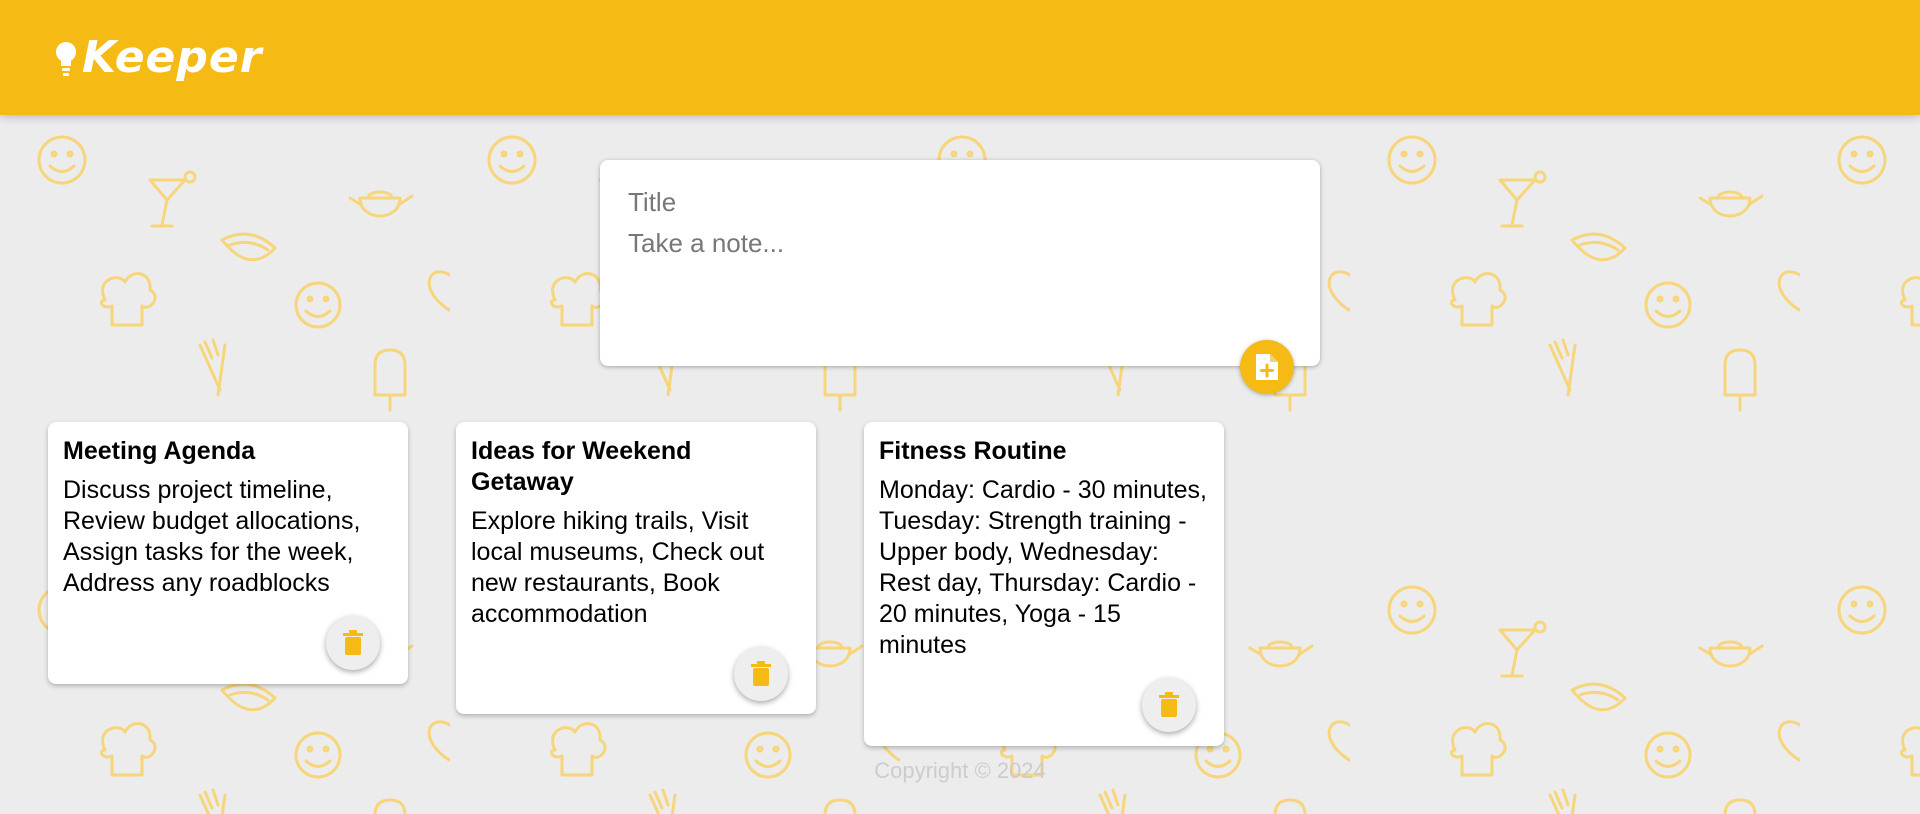 The image size is (1920, 814). I want to click on note-add-icon, so click(1267, 367).